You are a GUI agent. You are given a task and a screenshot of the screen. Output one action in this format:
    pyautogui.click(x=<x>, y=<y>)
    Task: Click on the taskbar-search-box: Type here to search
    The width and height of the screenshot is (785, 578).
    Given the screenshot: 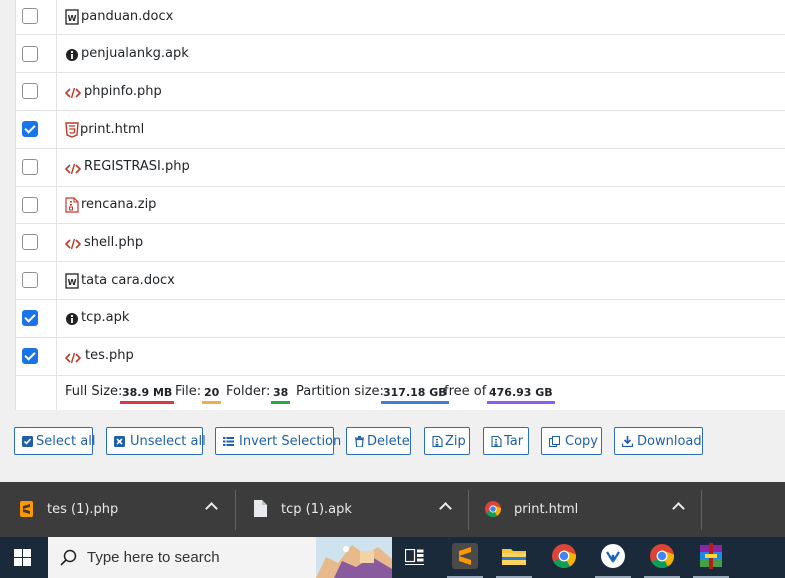 What is the action you would take?
    pyautogui.click(x=220, y=557)
    